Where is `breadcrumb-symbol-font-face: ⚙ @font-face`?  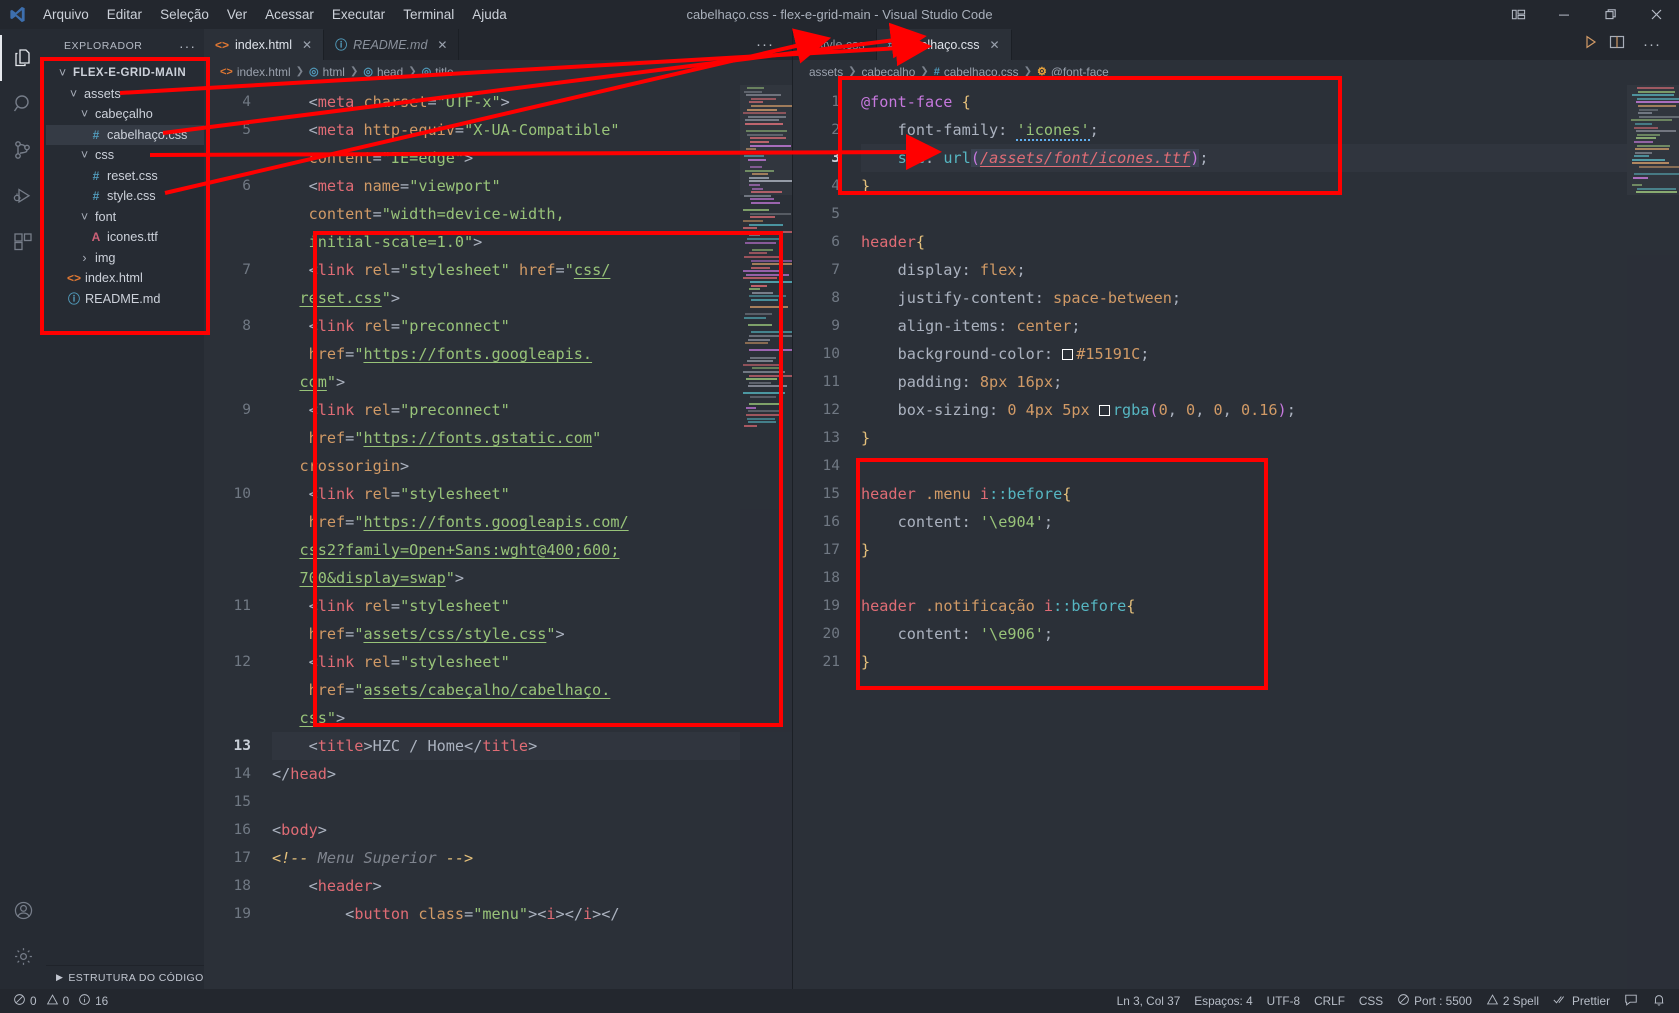 breadcrumb-symbol-font-face: ⚙ @font-face is located at coordinates (1073, 72).